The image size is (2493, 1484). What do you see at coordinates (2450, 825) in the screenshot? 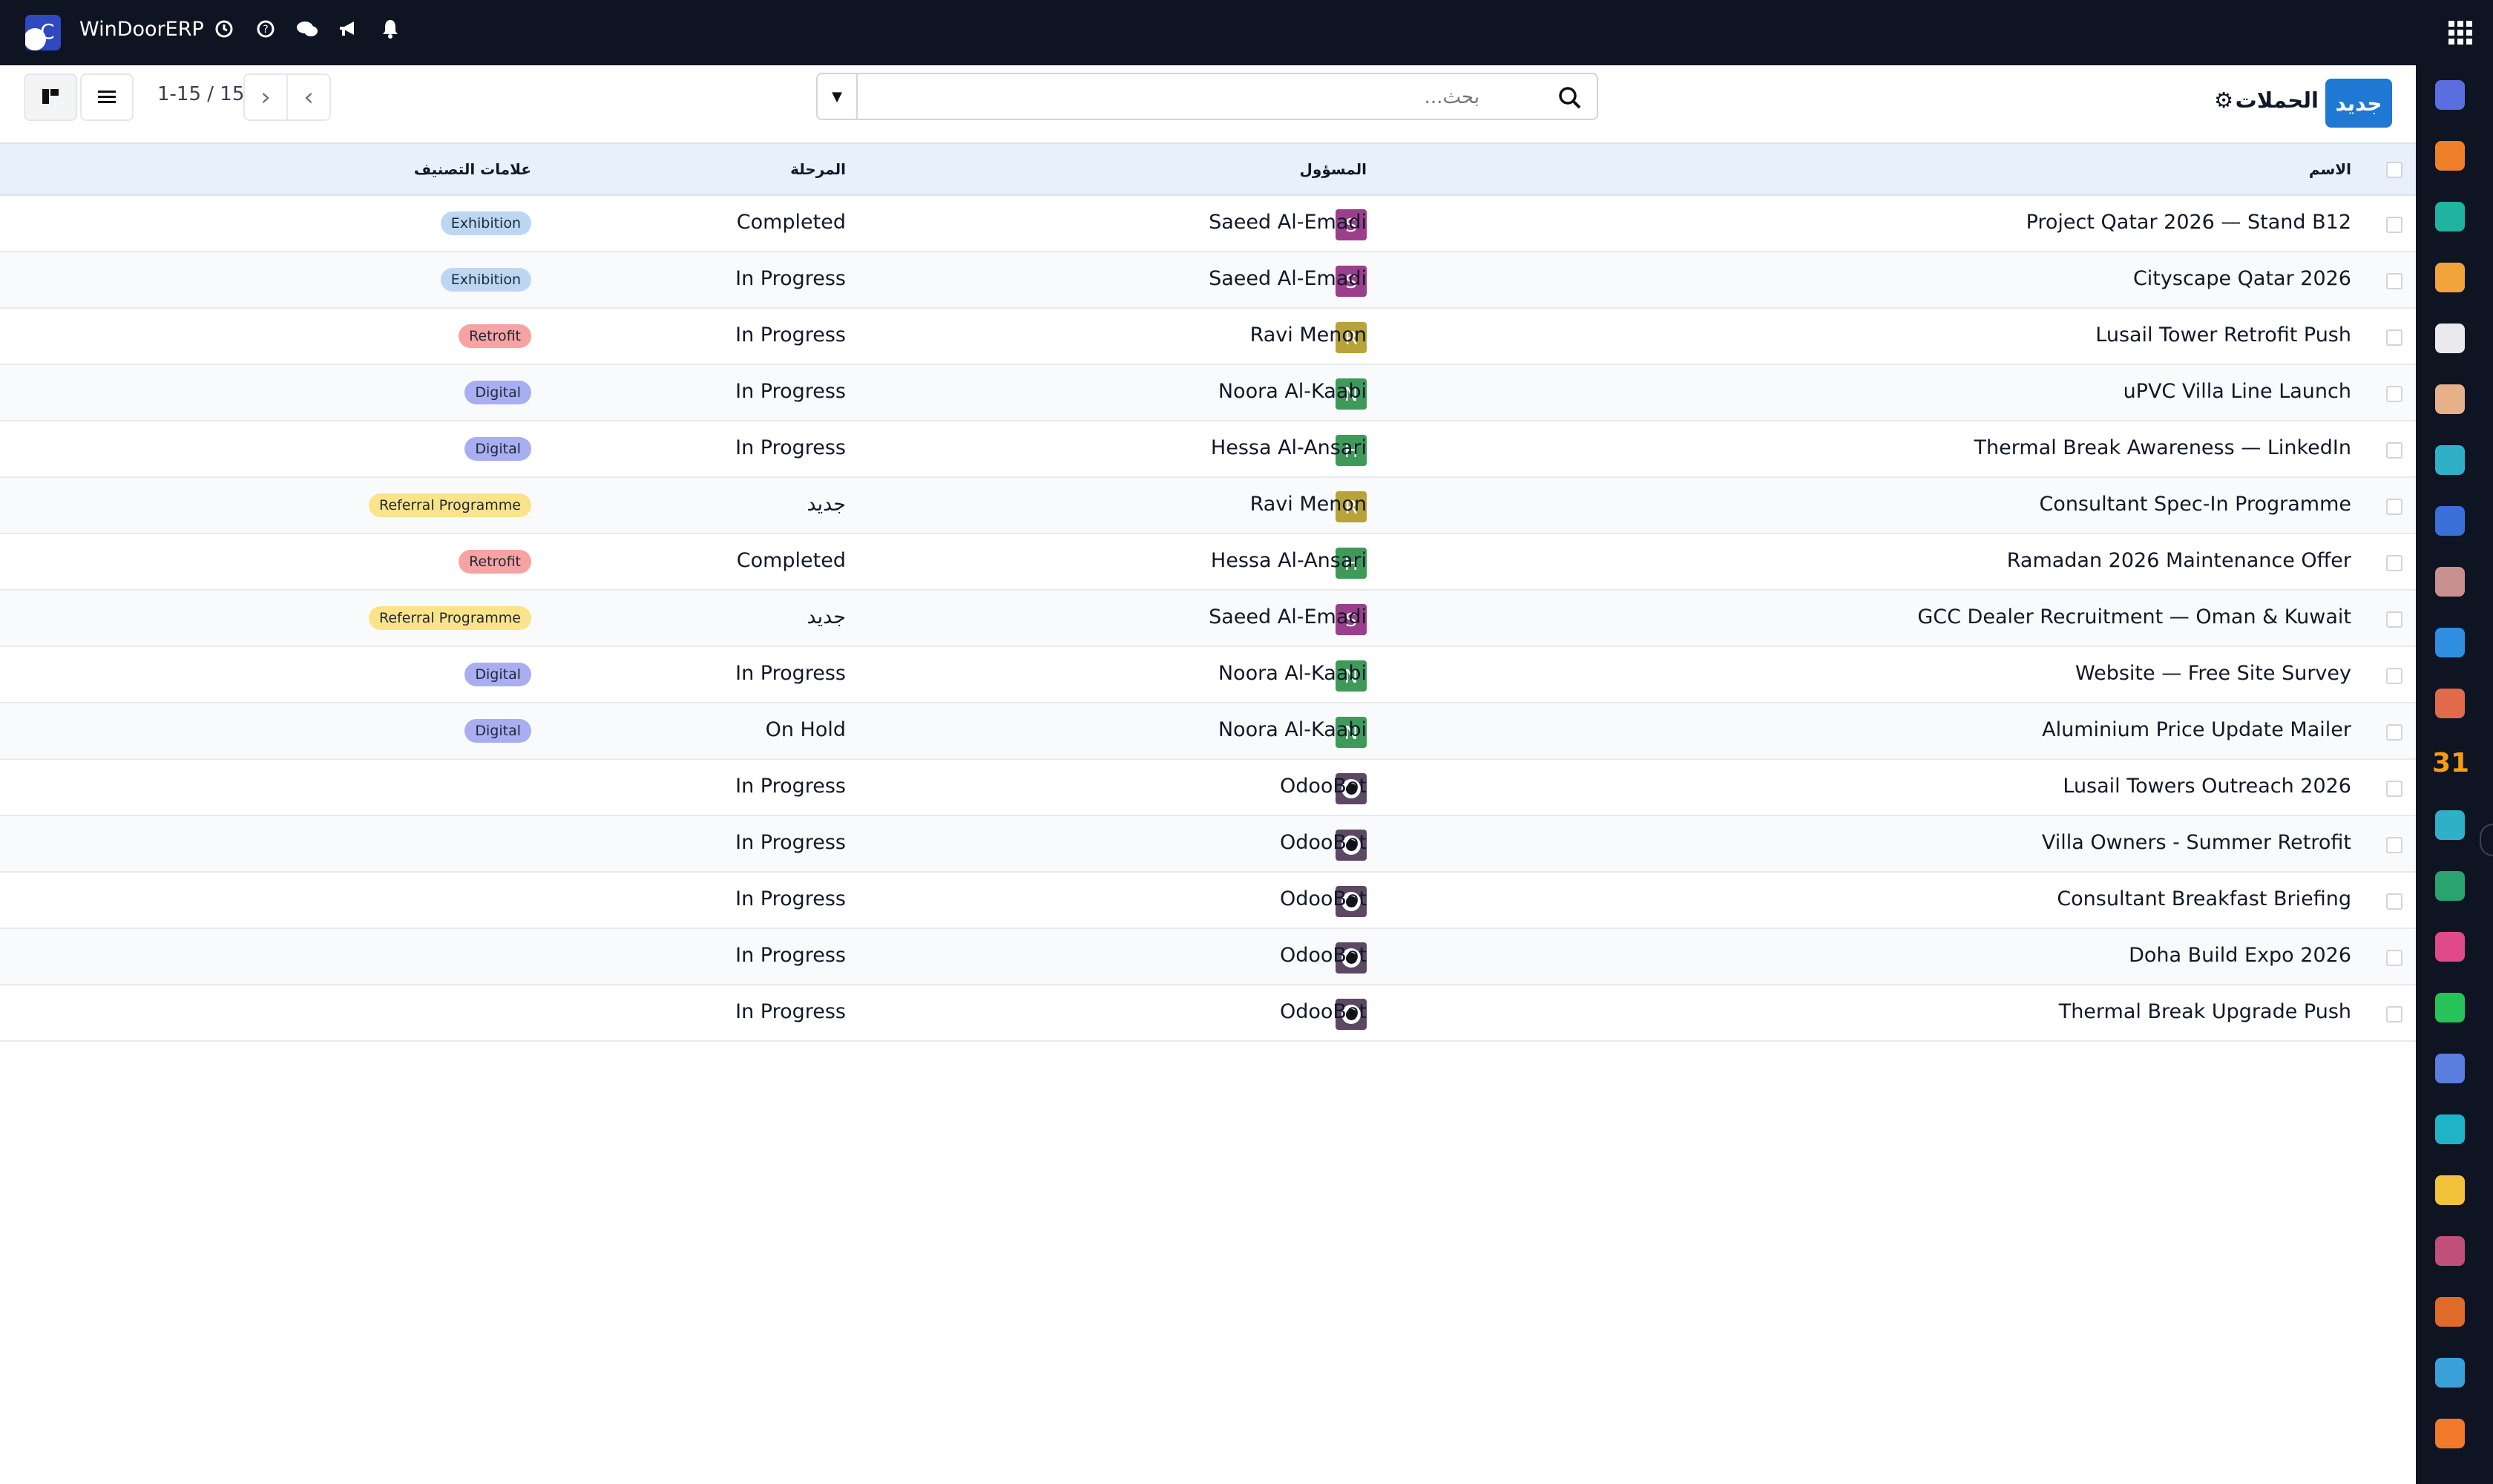
I see `sign-icon` at bounding box center [2450, 825].